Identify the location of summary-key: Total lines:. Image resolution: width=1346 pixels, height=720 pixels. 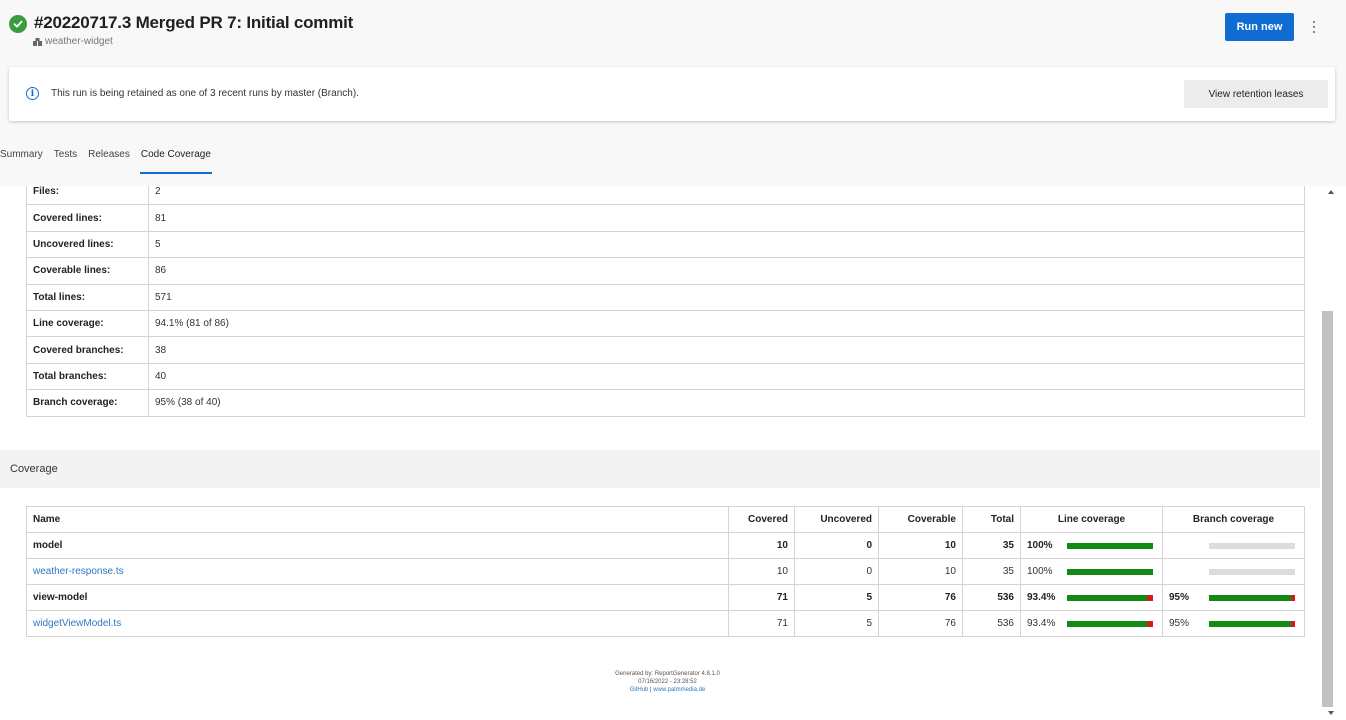
(87, 297).